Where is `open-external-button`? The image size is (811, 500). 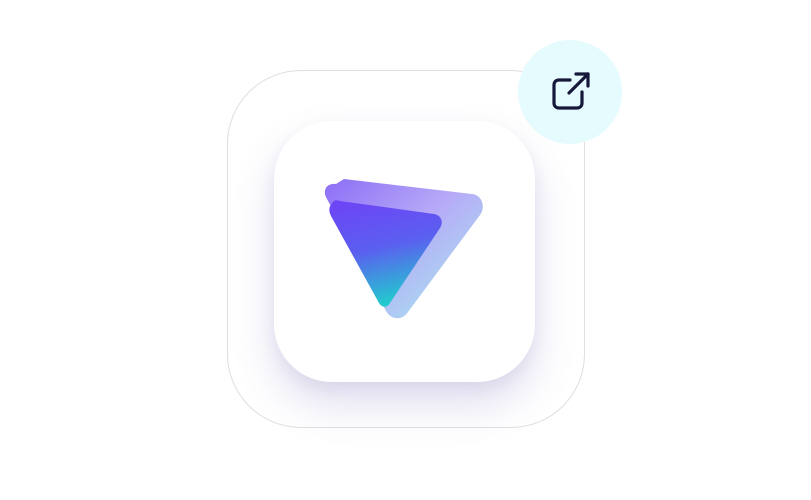 open-external-button is located at coordinates (570, 92).